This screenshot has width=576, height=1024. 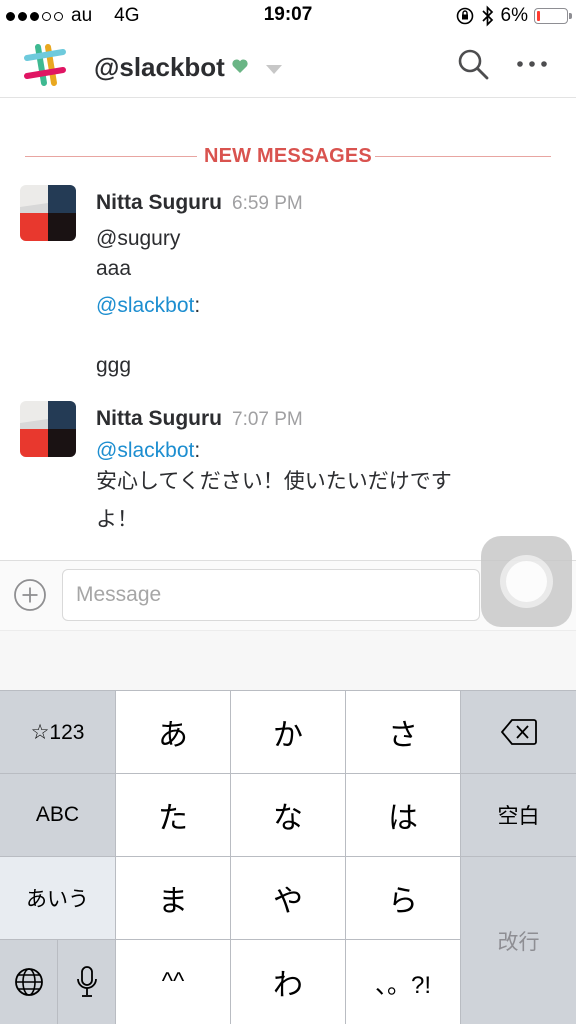 I want to click on message-line: よ！, so click(x=117, y=519).